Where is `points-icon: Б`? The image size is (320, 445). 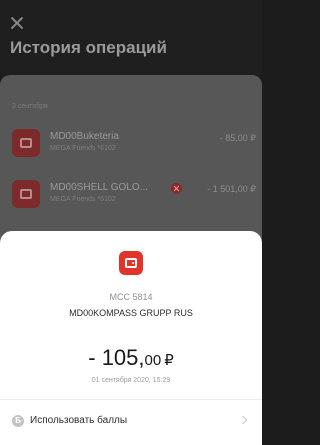 points-icon: Б is located at coordinates (18, 421).